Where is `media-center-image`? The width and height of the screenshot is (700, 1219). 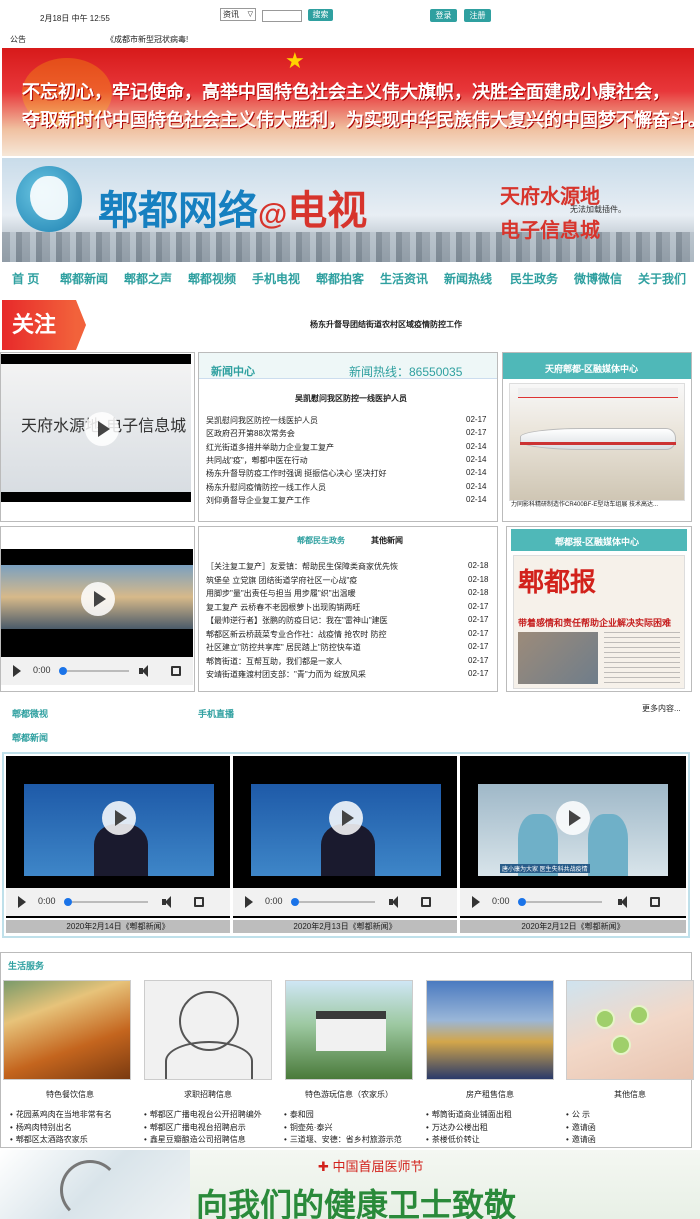
media-center-image is located at coordinates (597, 442).